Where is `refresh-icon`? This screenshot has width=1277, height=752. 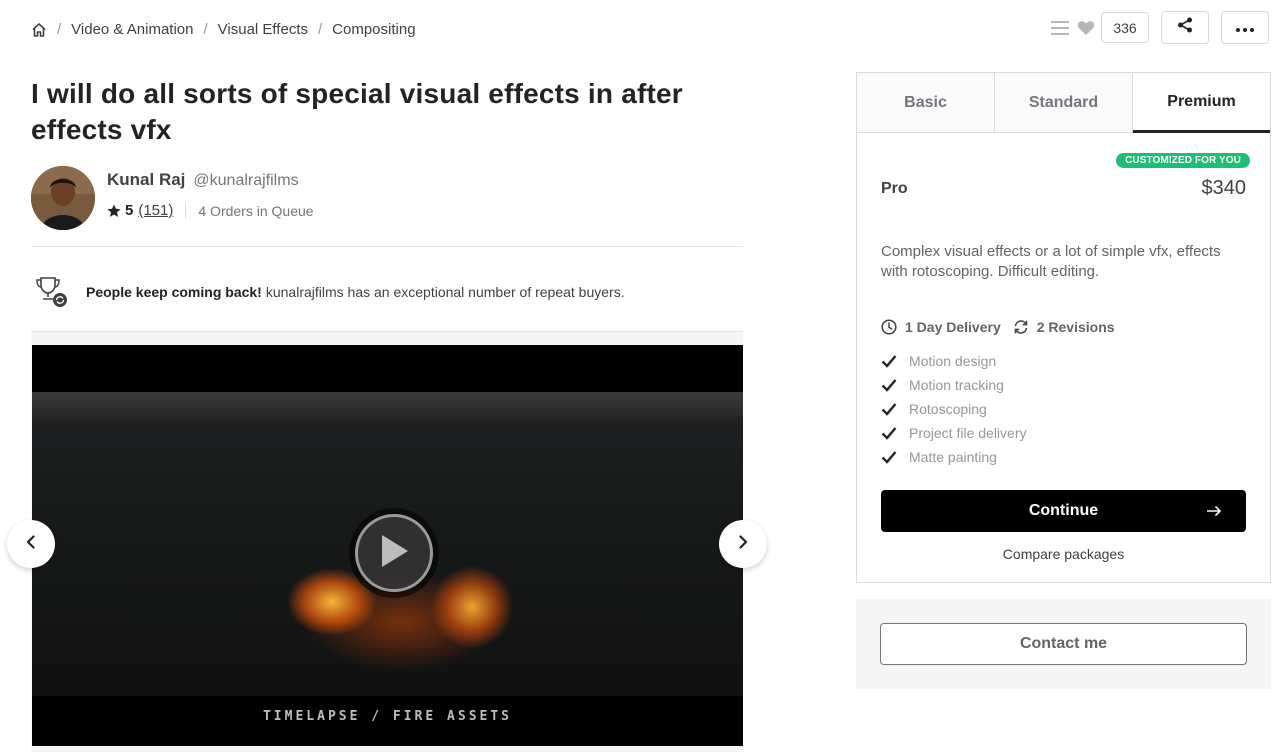 refresh-icon is located at coordinates (1021, 327).